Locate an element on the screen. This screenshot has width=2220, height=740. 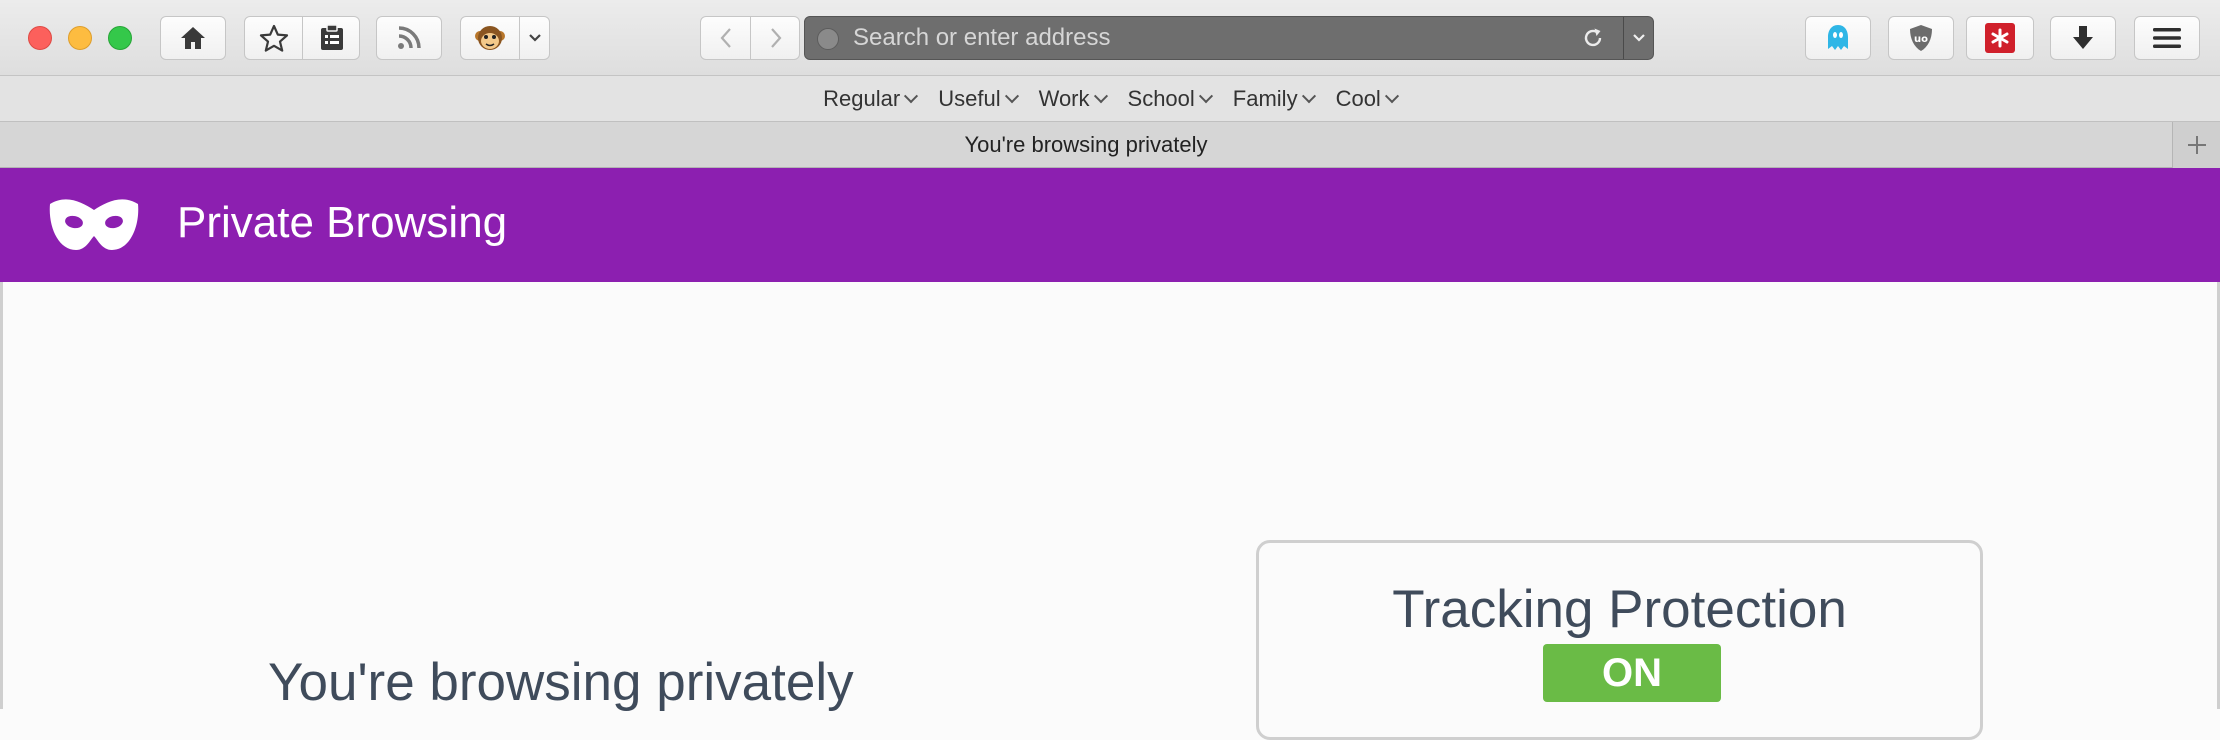
bookmark-star-button is located at coordinates (274, 38).